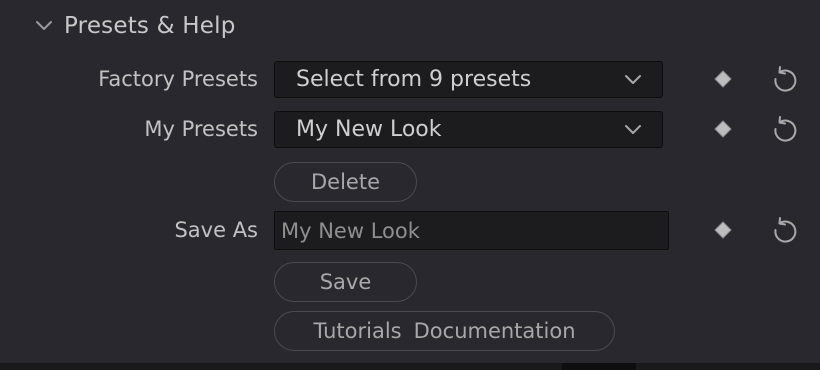 Image resolution: width=820 pixels, height=370 pixels. I want to click on help-links-button: Tutorials Documentation, so click(444, 331).